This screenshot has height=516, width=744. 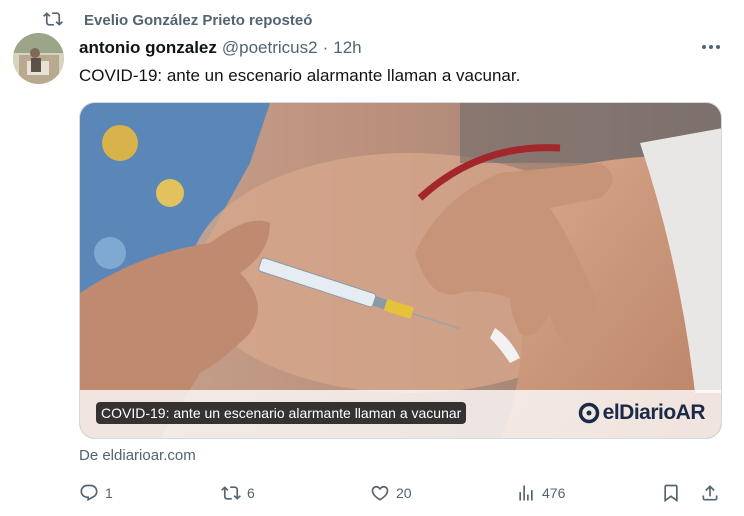 I want to click on more-options-icon, so click(x=711, y=47).